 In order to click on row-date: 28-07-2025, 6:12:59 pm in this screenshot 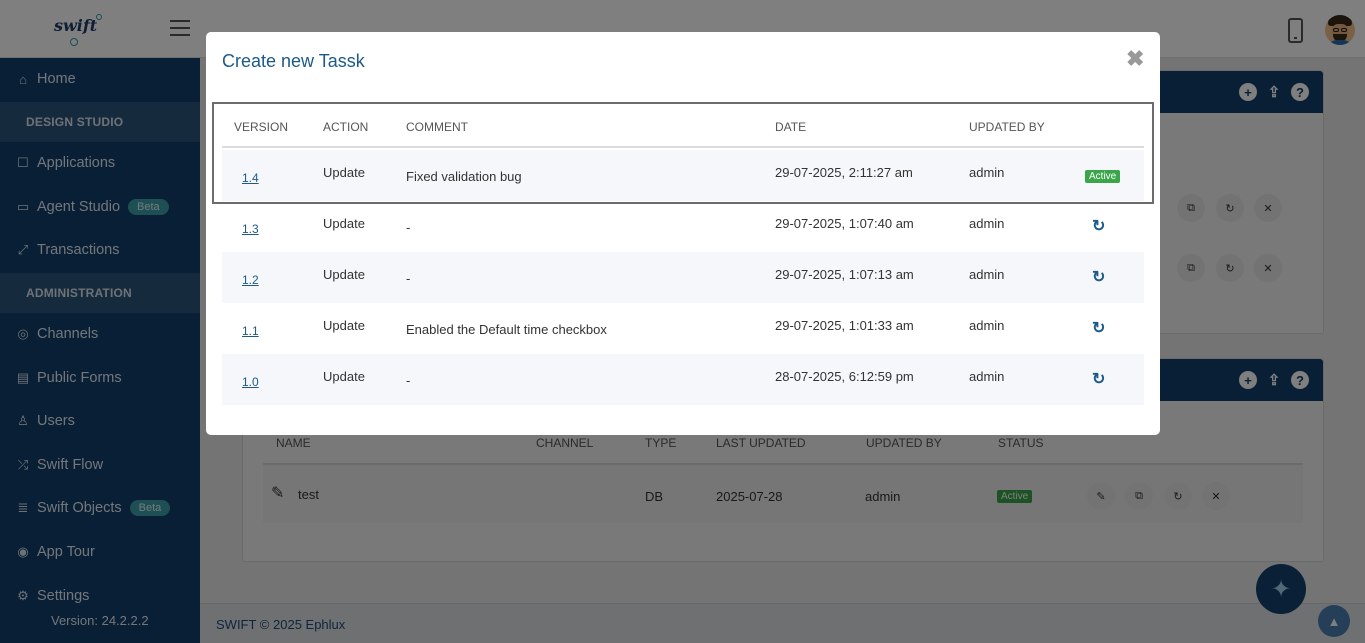, I will do `click(844, 376)`.